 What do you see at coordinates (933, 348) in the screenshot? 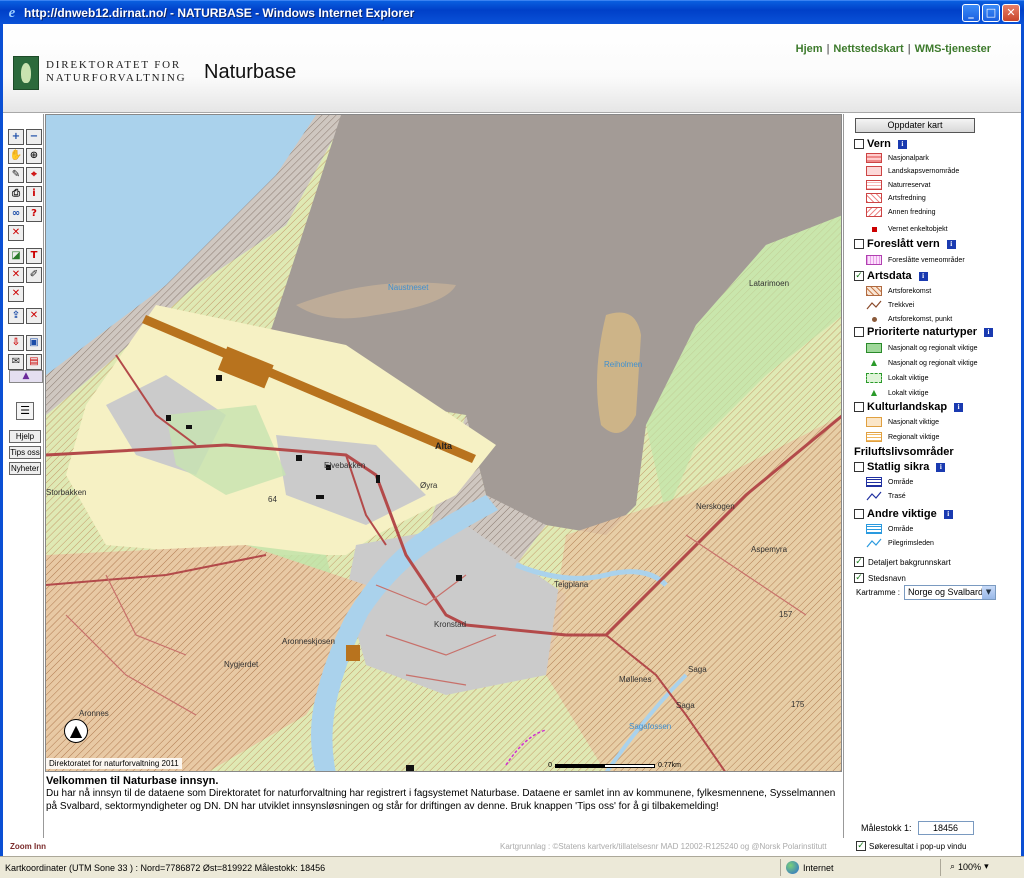
I see `prio-nasjonal-label: Nasjonalt og regionalt viktige` at bounding box center [933, 348].